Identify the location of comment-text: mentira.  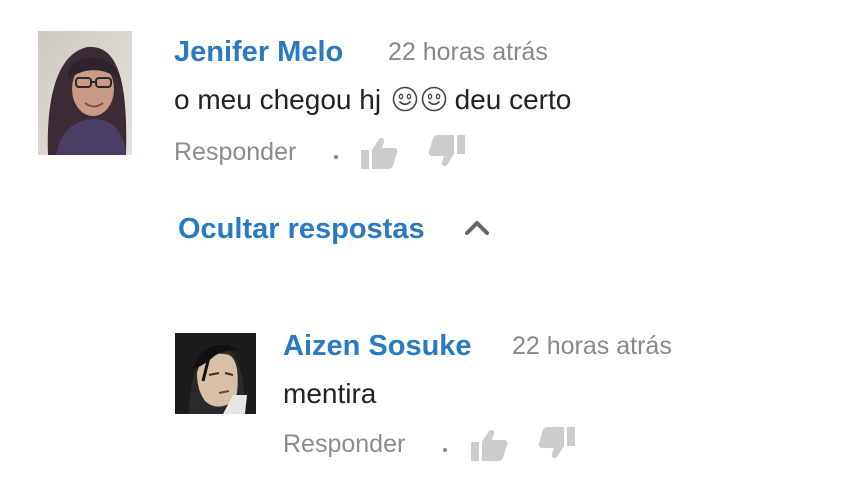
(330, 393).